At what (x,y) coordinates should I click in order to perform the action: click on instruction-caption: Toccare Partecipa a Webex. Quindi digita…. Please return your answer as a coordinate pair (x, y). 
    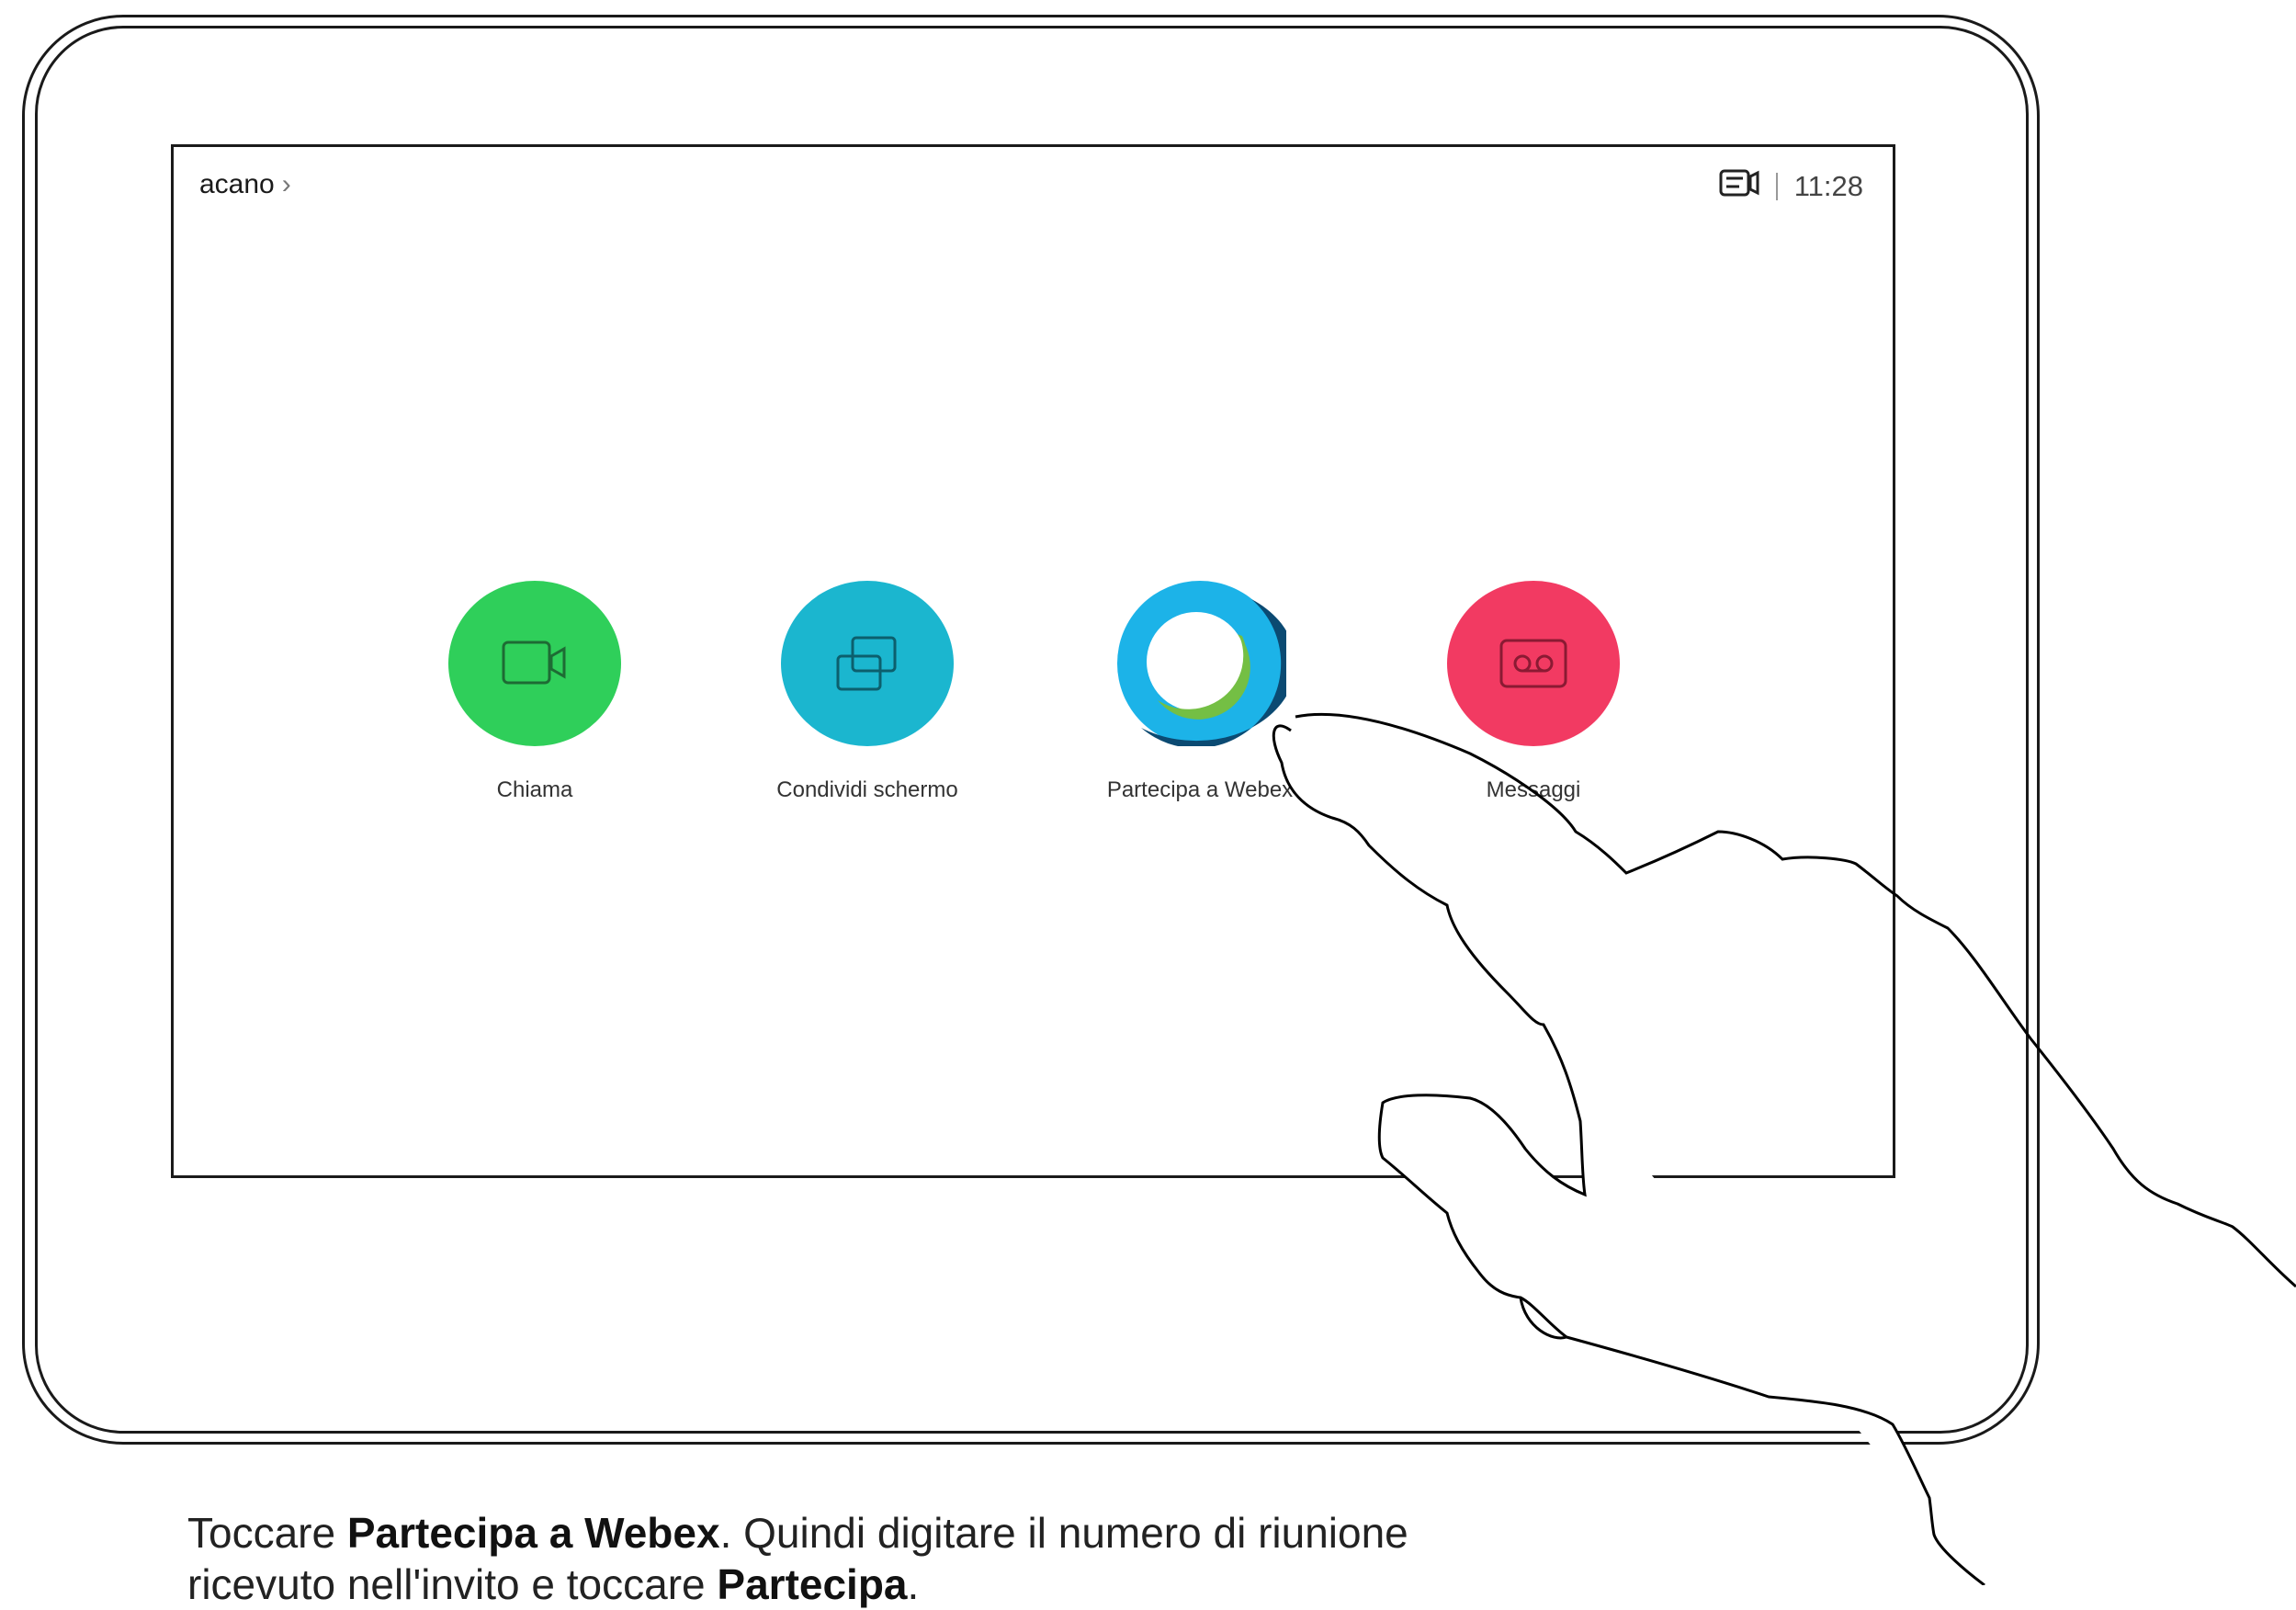
    Looking at the image, I should click on (922, 1559).